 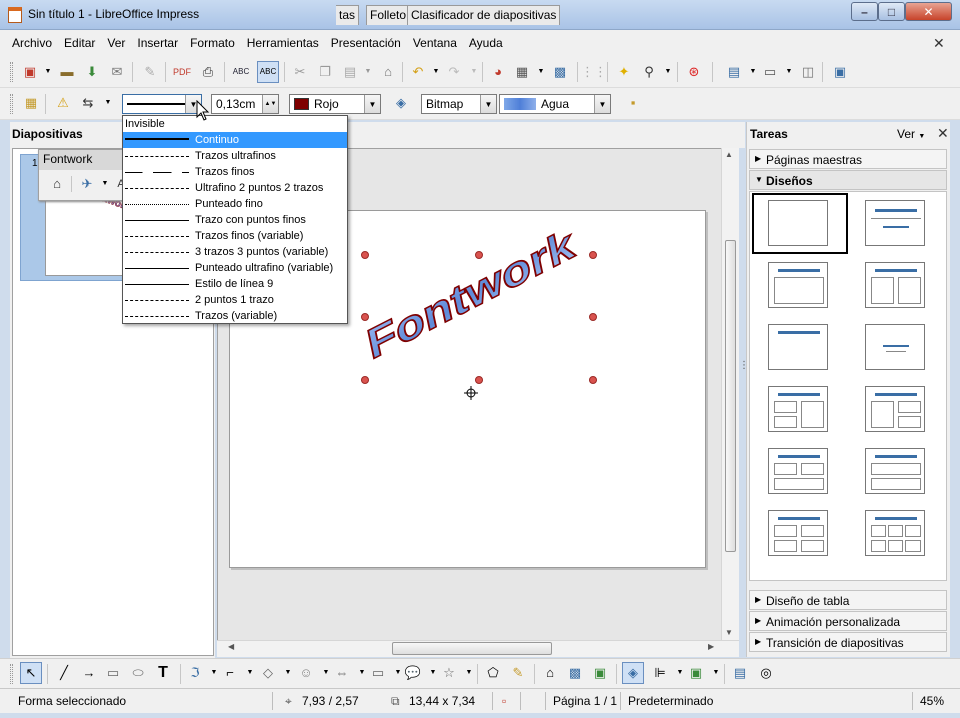 What do you see at coordinates (798, 409) in the screenshot?
I see `layout-content-2right` at bounding box center [798, 409].